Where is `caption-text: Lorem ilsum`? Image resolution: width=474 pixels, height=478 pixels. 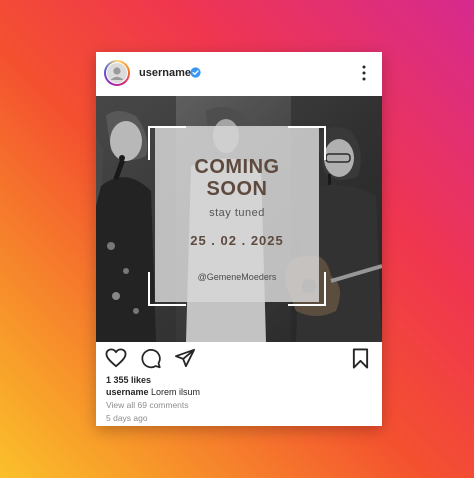 caption-text: Lorem ilsum is located at coordinates (176, 392).